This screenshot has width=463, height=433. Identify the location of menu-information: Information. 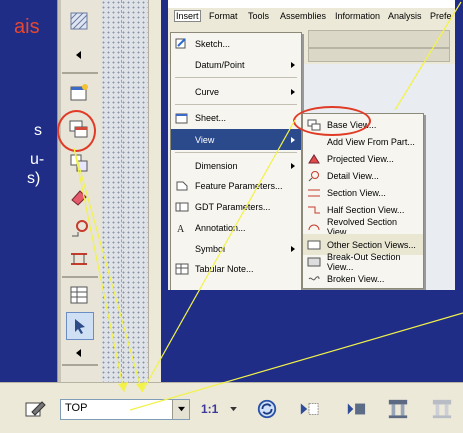
(357, 16).